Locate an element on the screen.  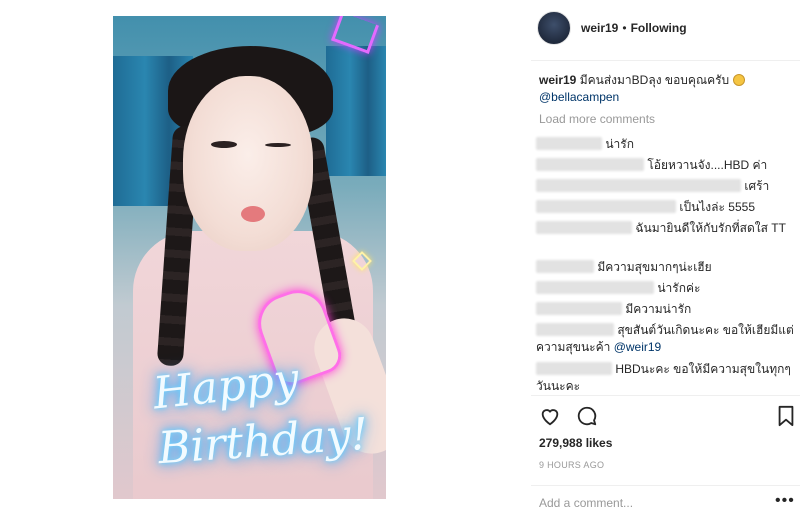
comment-text: น่ารักค่ะ is located at coordinates (679, 288).